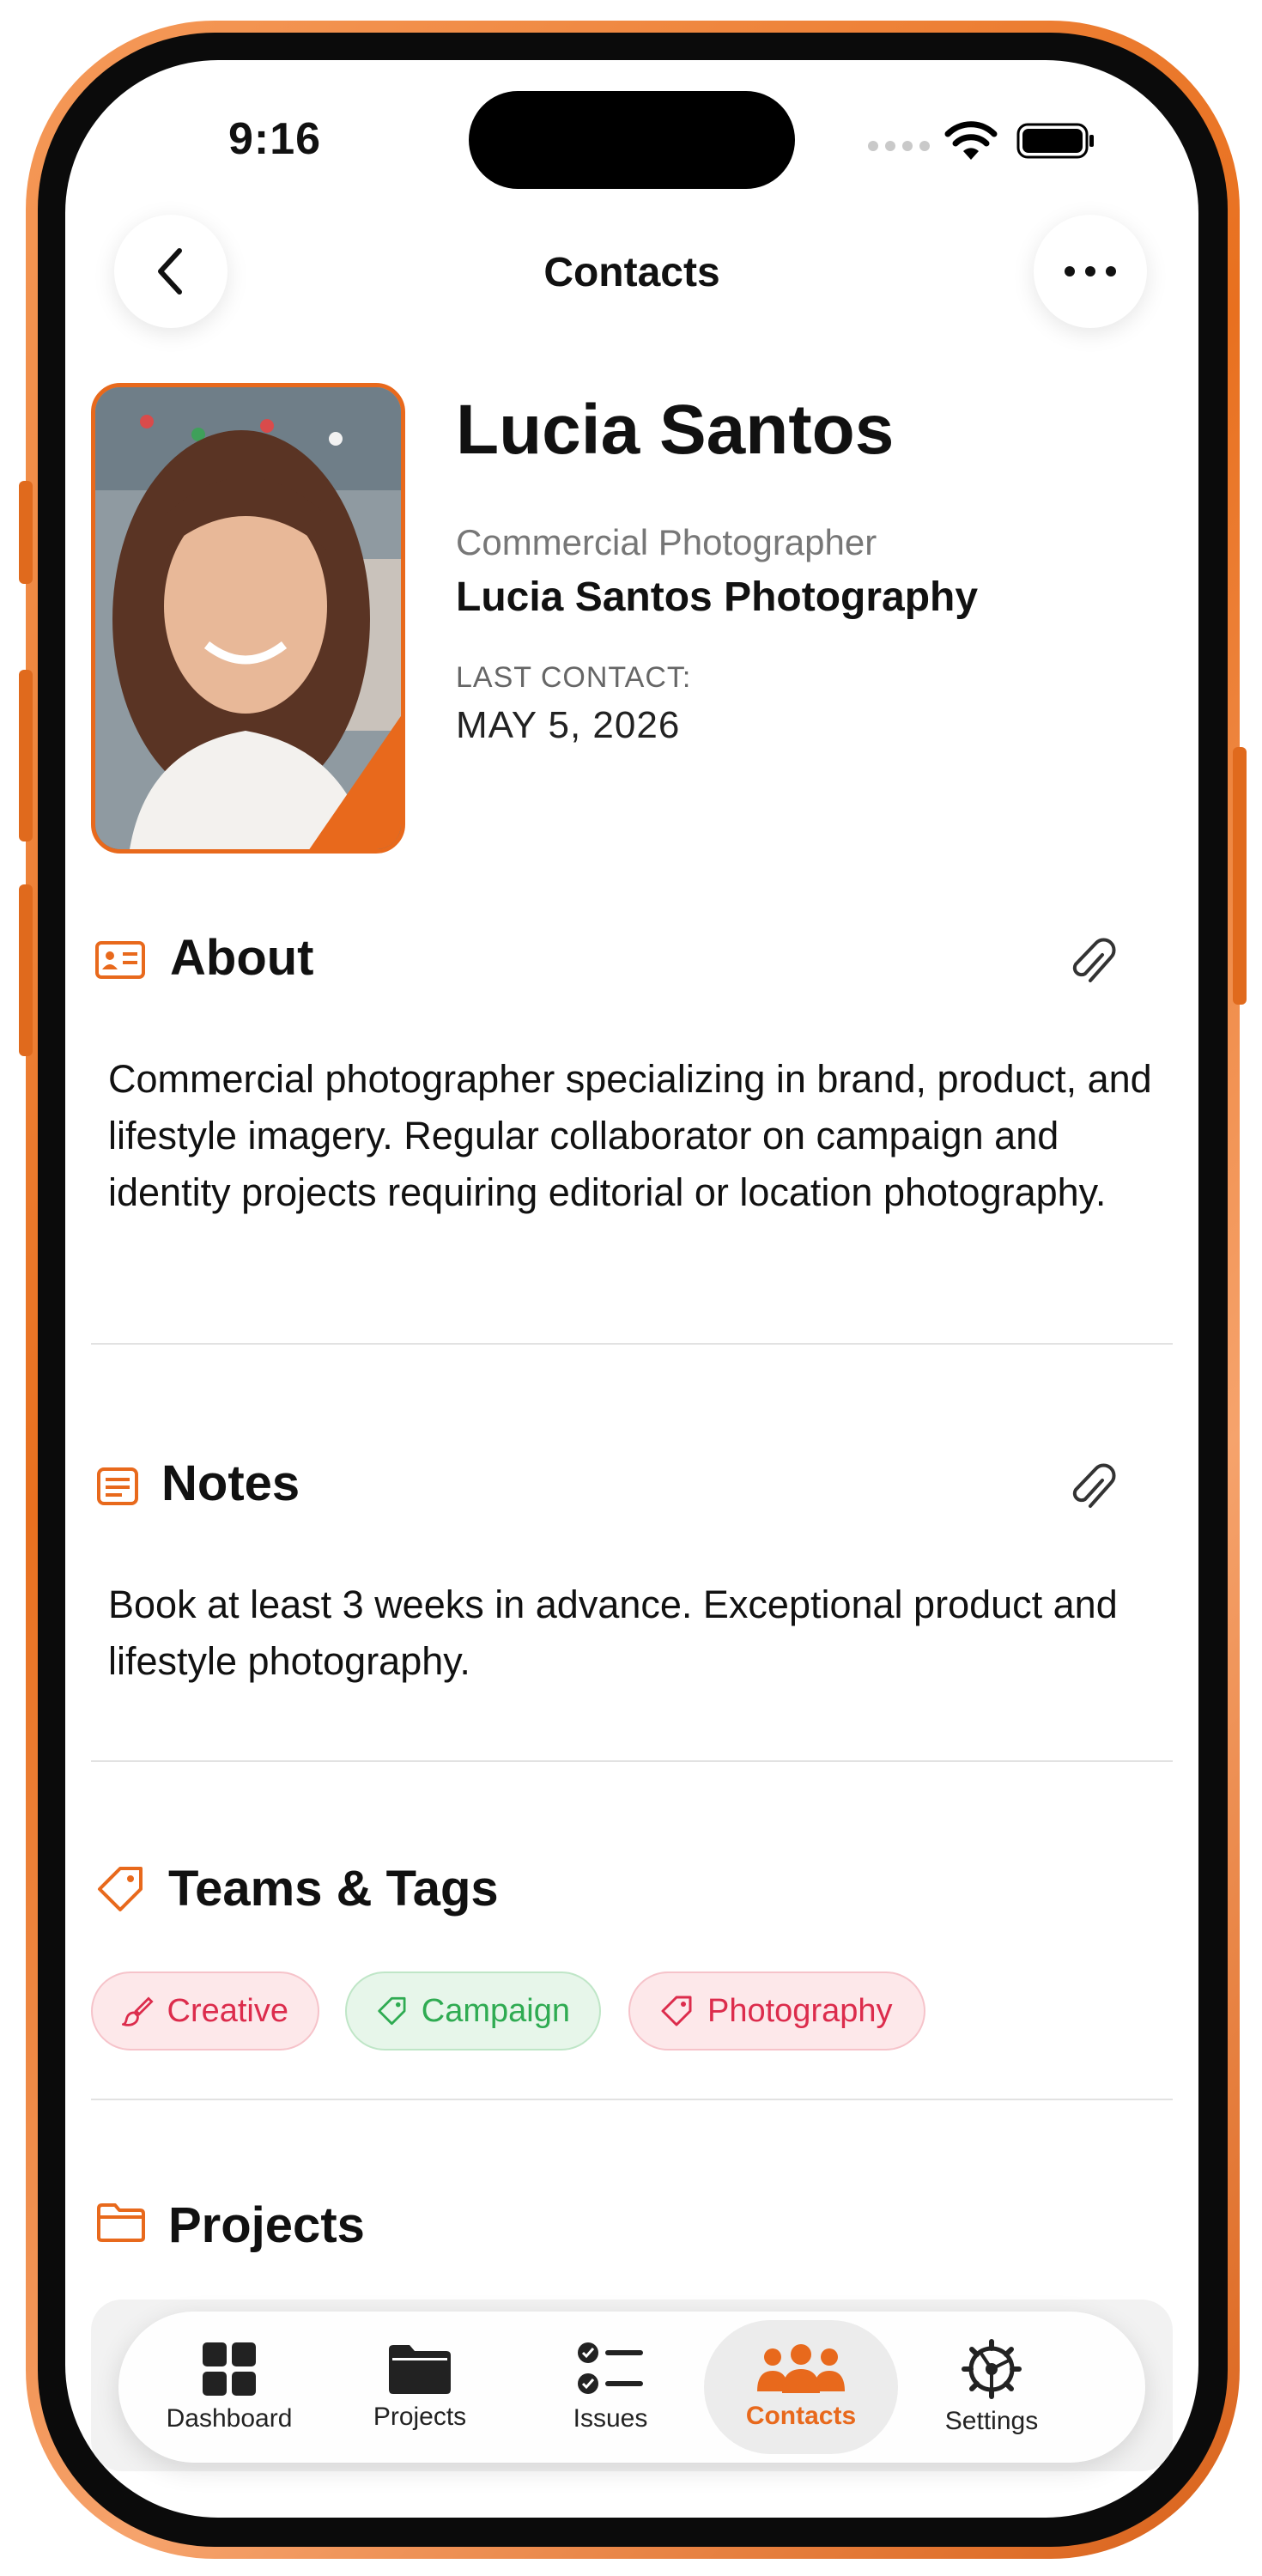 Image resolution: width=1262 pixels, height=2576 pixels. Describe the element at coordinates (971, 140) in the screenshot. I see `wifi-icon` at that location.